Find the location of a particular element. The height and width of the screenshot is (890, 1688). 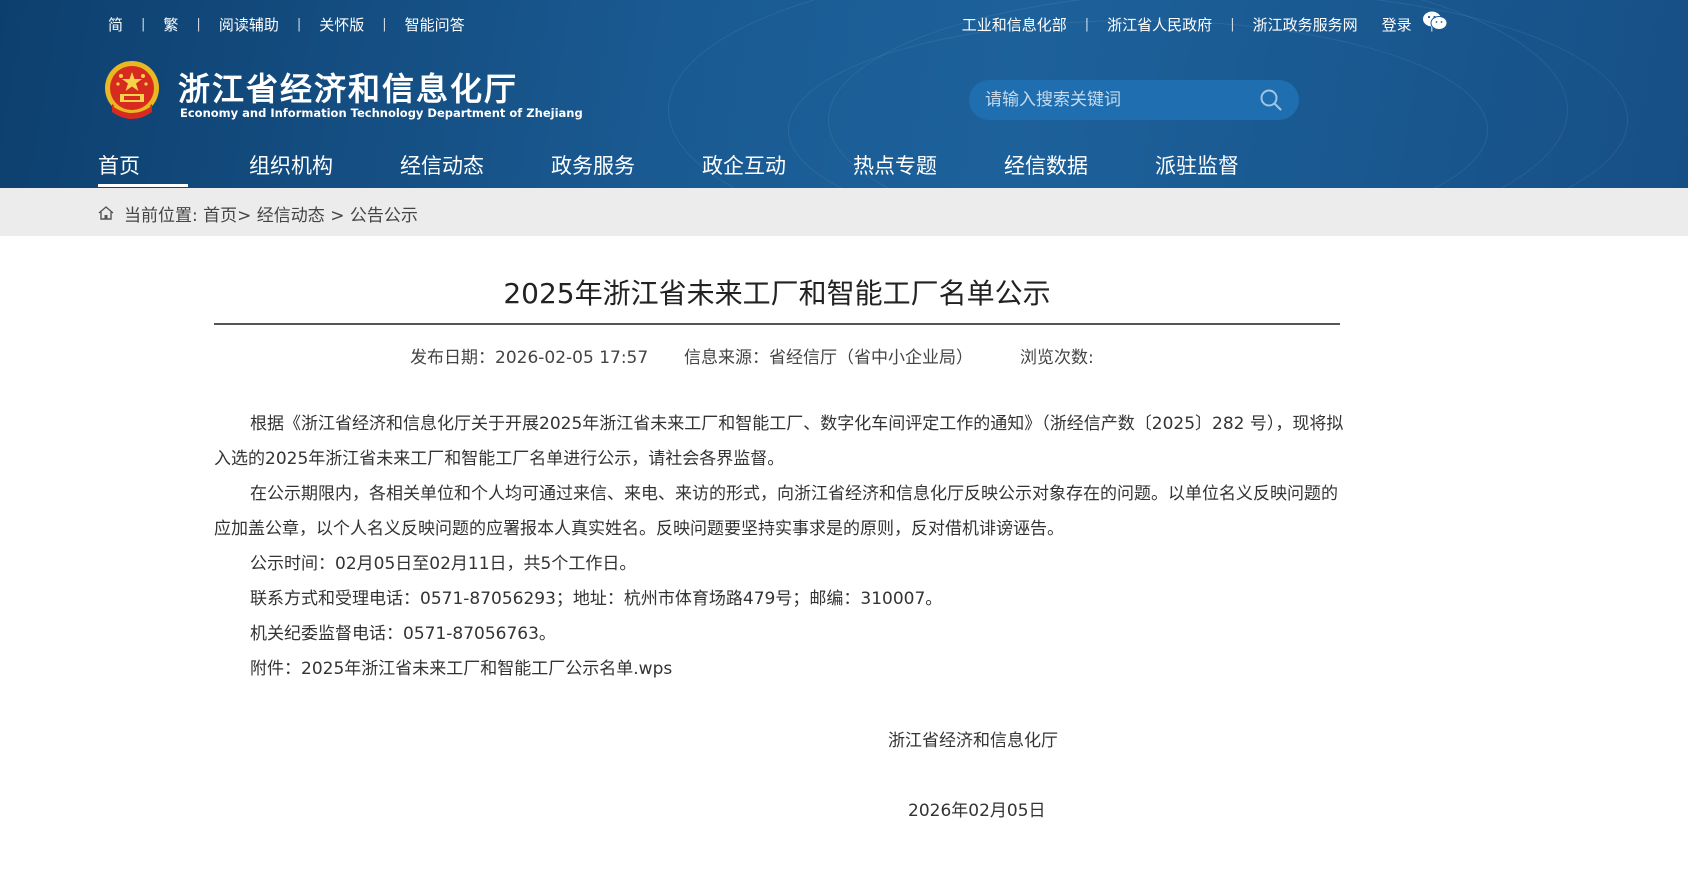

zj-government-link: 浙江省人民政府 is located at coordinates (1159, 24).